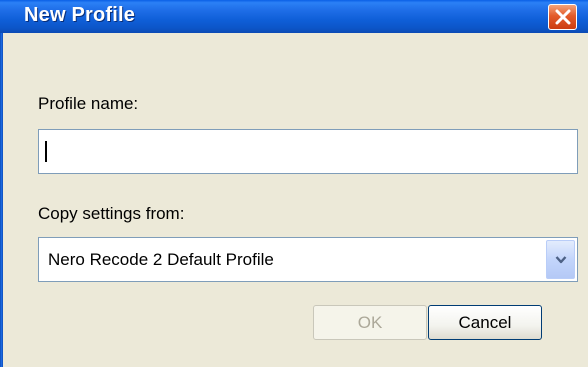 The height and width of the screenshot is (367, 588). I want to click on dialog-title: New Profile, so click(80, 15).